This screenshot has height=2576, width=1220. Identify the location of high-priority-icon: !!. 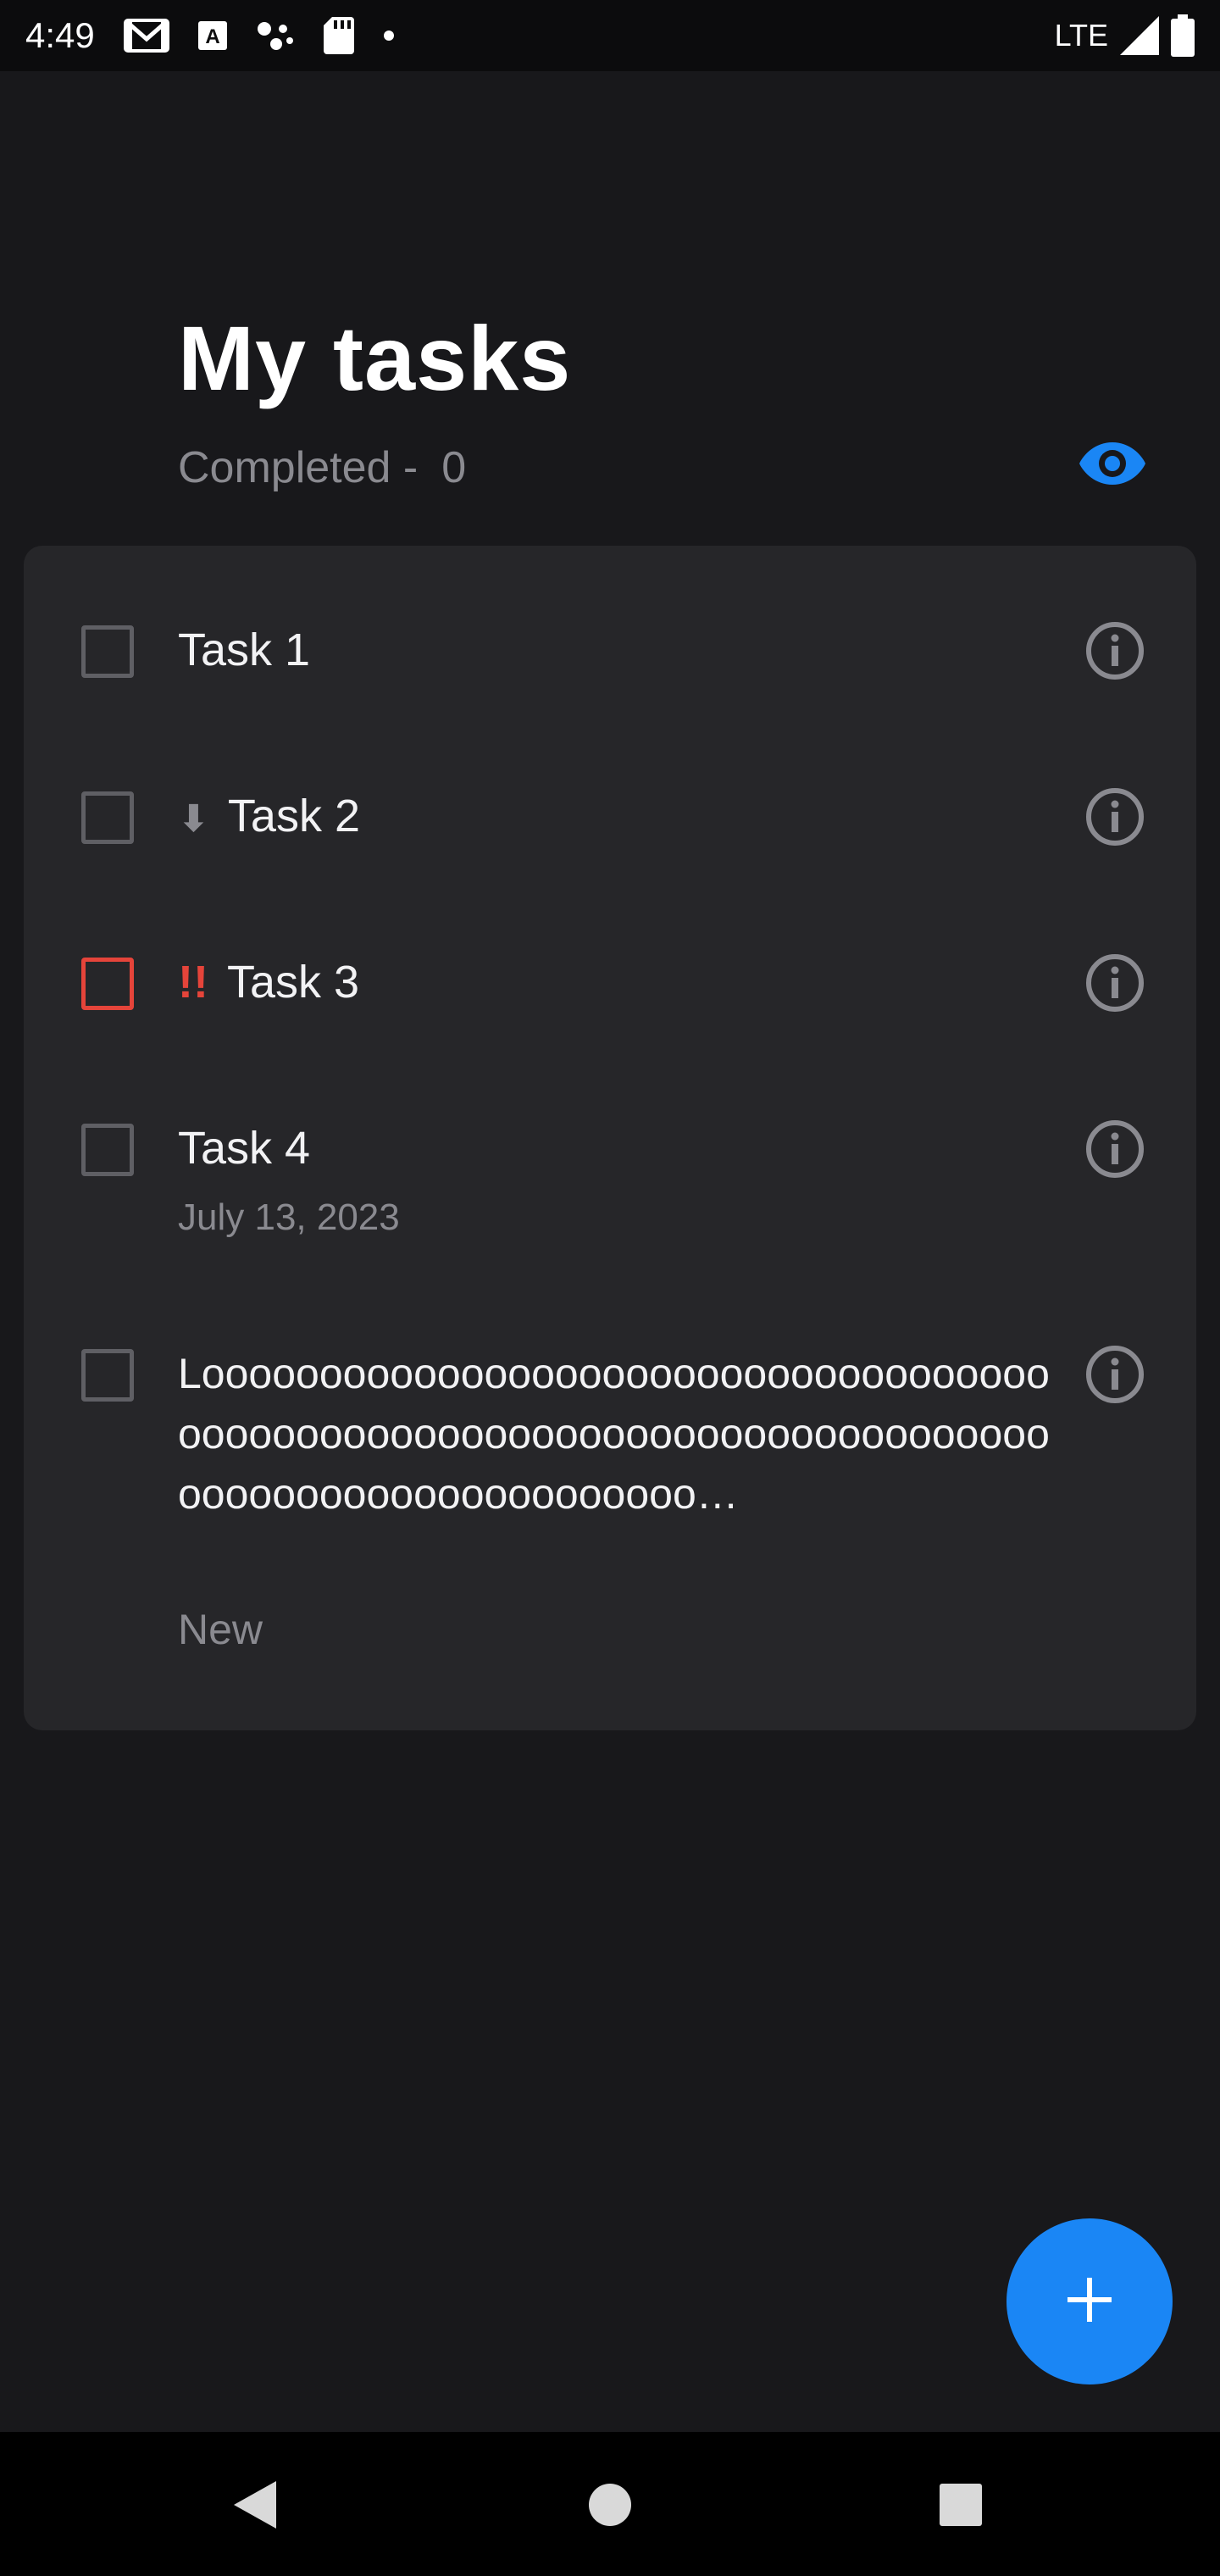
(193, 982).